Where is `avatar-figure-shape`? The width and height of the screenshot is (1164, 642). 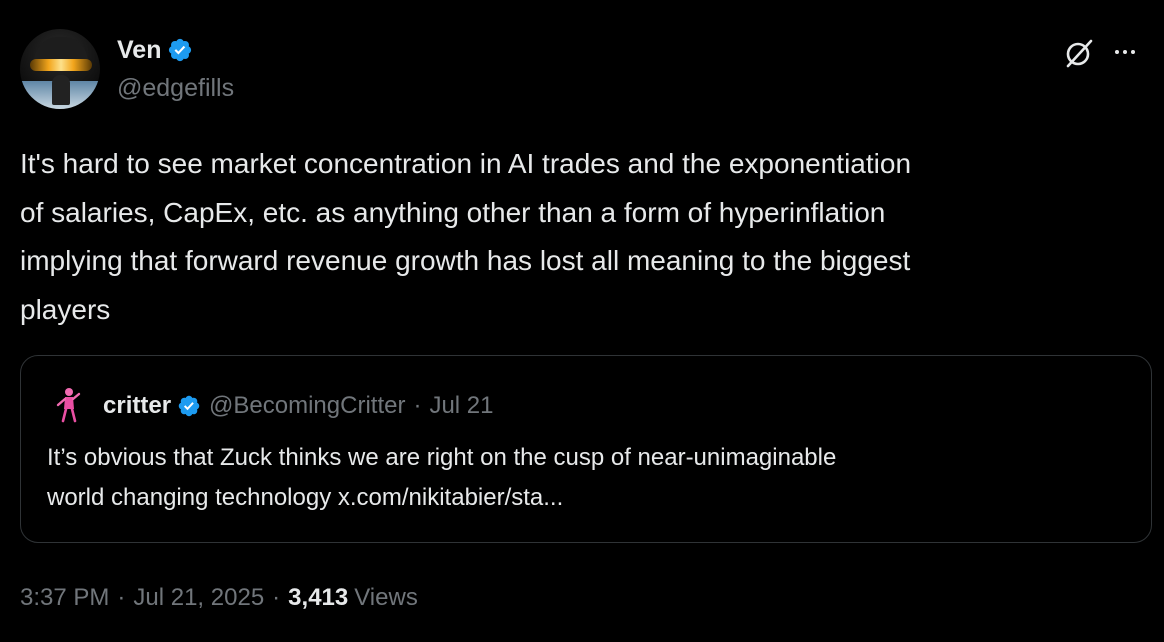 avatar-figure-shape is located at coordinates (61, 90).